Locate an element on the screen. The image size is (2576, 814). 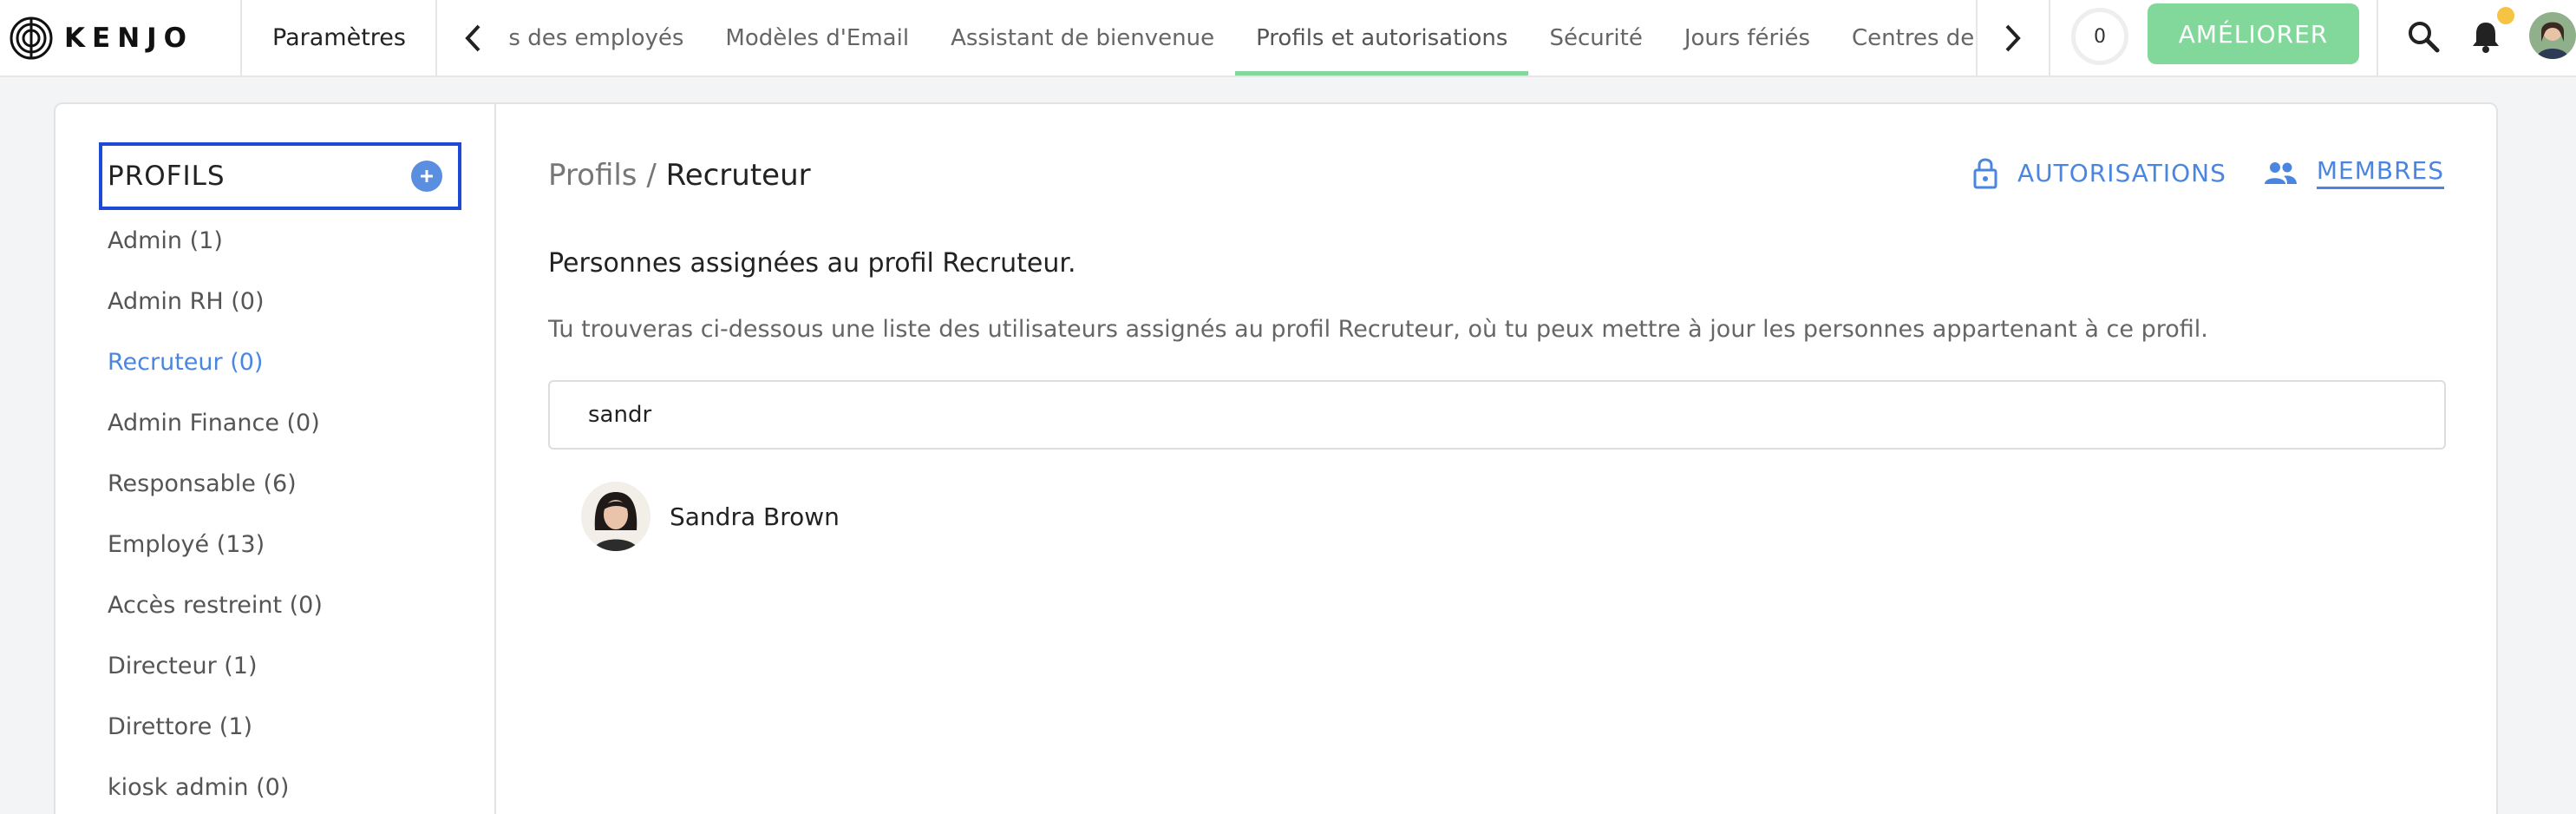
tab-employee-fields: Champs des employés is located at coordinates (606, 37).